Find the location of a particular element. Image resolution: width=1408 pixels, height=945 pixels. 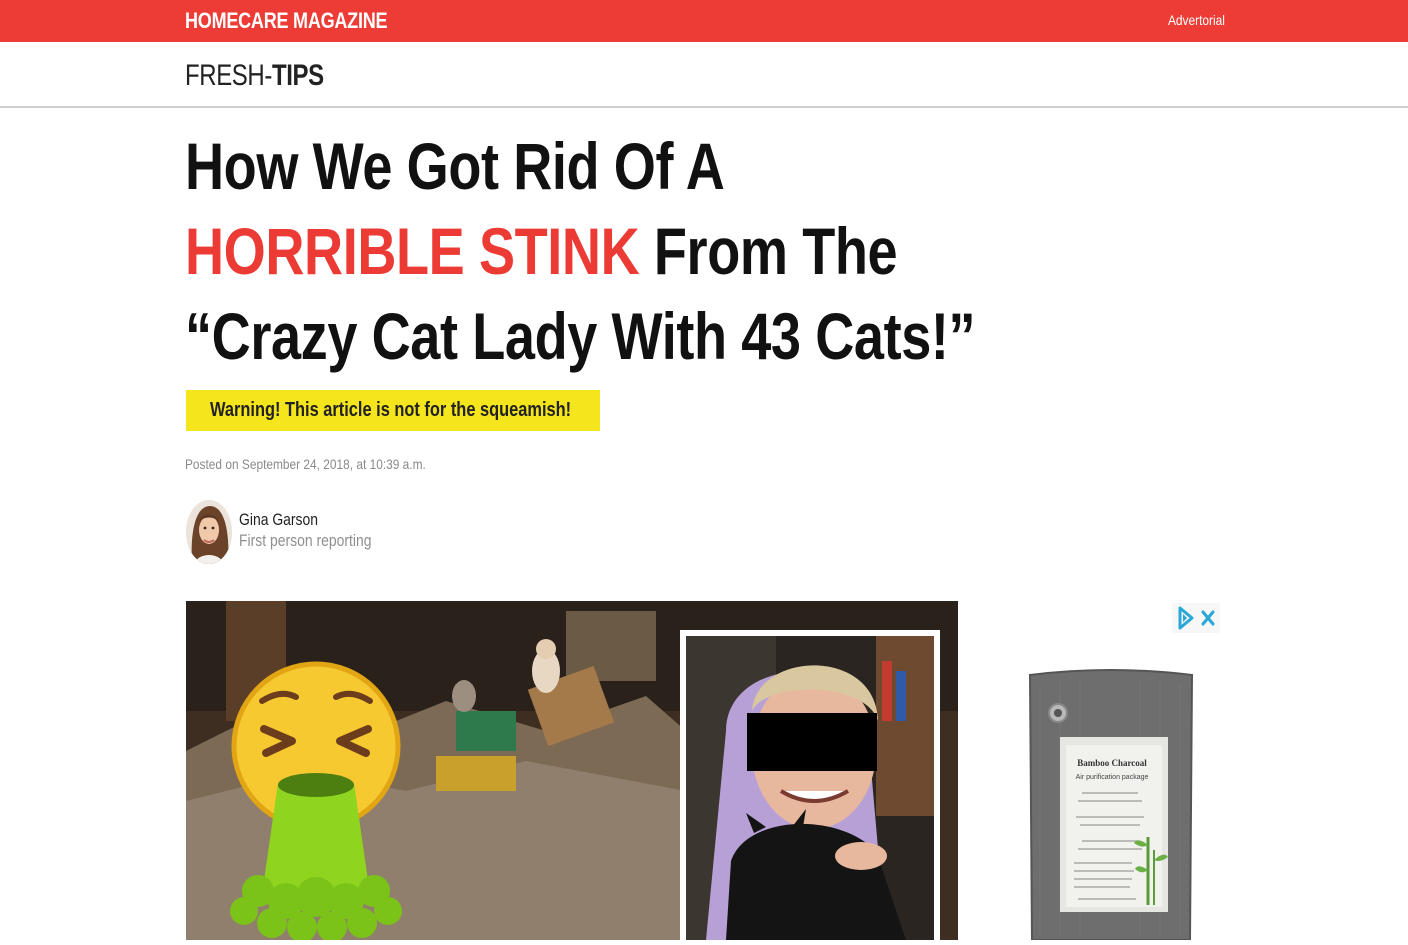

author-photo is located at coordinates (209, 532).